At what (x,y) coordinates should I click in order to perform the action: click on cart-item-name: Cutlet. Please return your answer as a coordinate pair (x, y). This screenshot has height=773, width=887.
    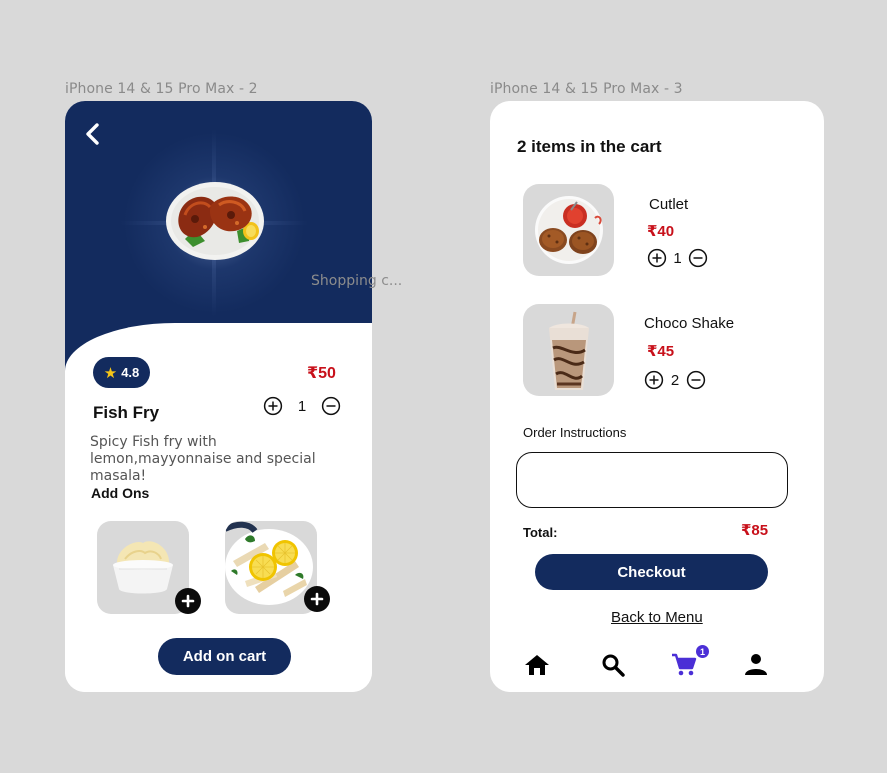
    Looking at the image, I should click on (669, 204).